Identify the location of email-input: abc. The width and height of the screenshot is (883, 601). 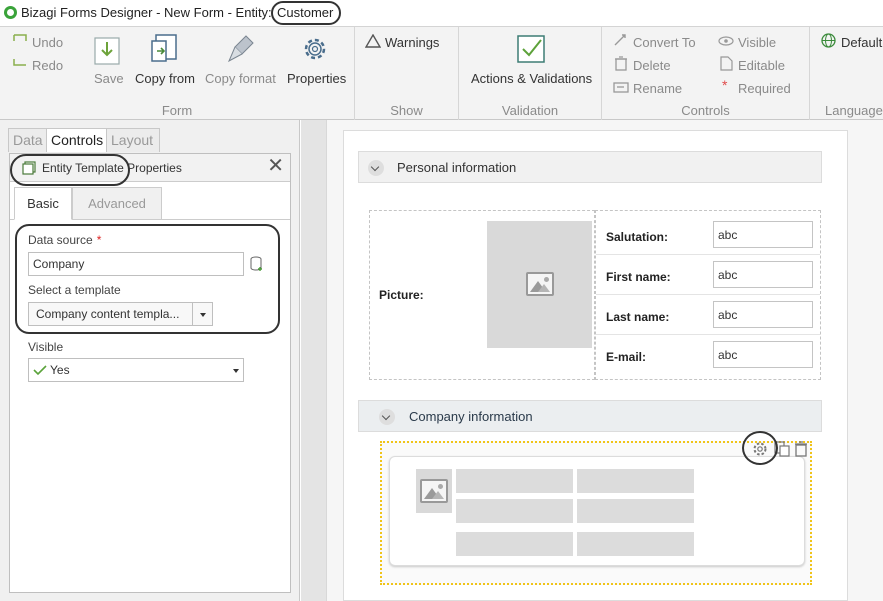
(763, 354).